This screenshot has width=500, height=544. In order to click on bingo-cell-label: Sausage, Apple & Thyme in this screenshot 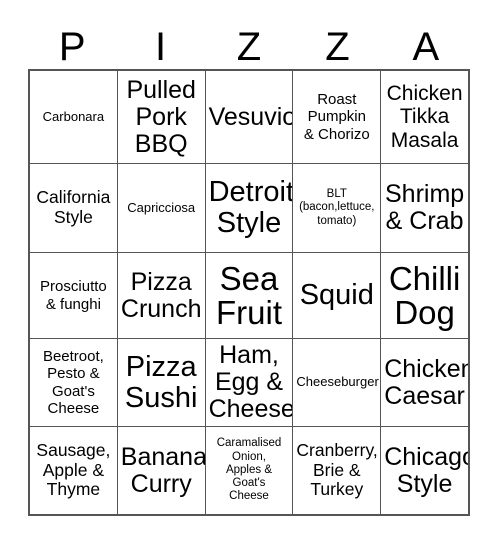, I will do `click(73, 470)`.